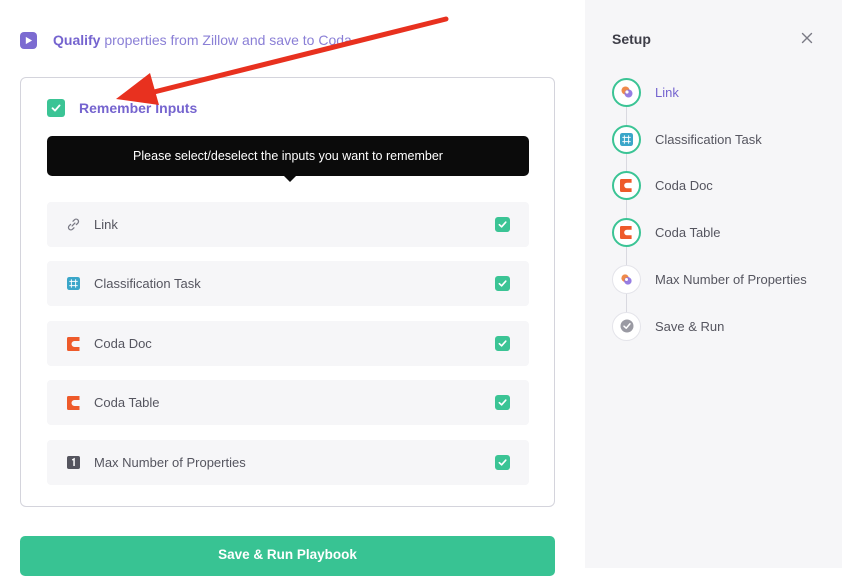 This screenshot has height=576, width=842. I want to click on check-circle-icon, so click(626, 326).